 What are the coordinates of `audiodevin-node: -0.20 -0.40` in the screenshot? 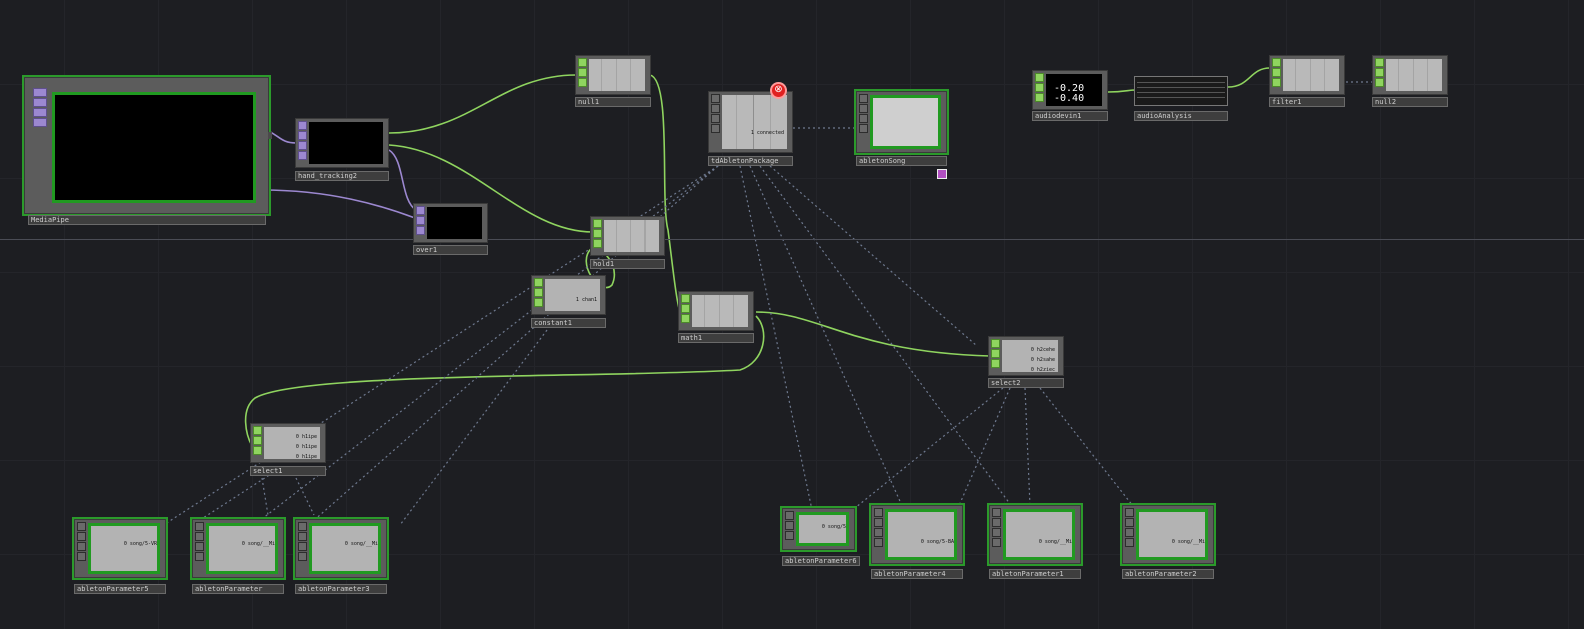 It's located at (1070, 90).